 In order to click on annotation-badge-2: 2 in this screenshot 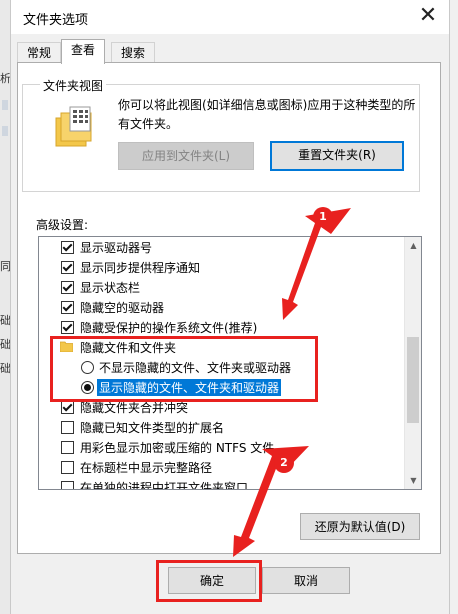, I will do `click(284, 463)`.